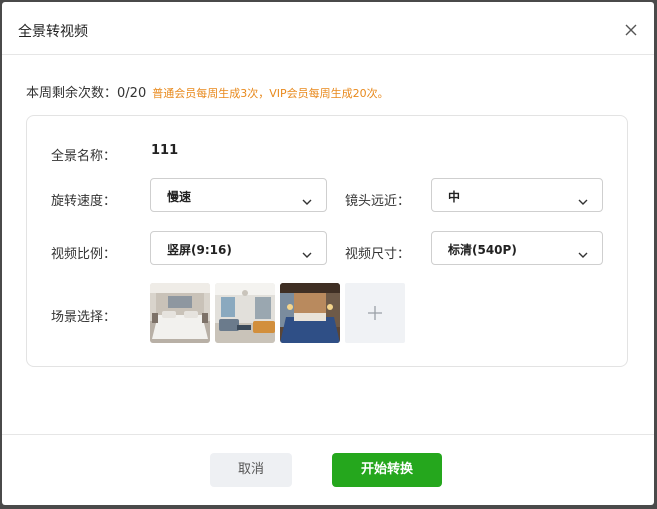 This screenshot has height=509, width=657. What do you see at coordinates (199, 250) in the screenshot?
I see `ratio-value: 竖屏(9:16)` at bounding box center [199, 250].